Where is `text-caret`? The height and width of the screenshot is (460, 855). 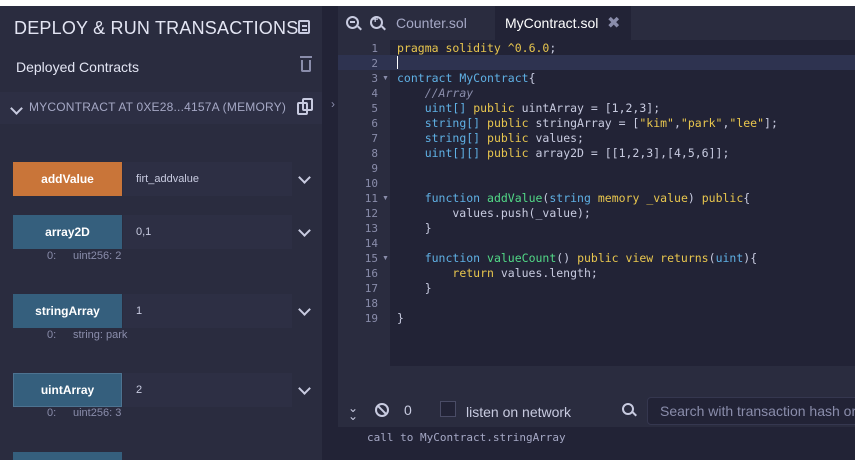
text-caret is located at coordinates (397, 62).